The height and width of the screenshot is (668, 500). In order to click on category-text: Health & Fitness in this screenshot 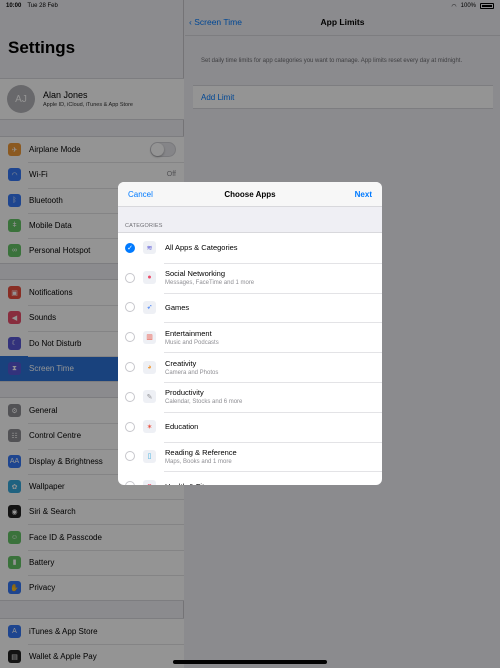, I will do `click(192, 483)`.